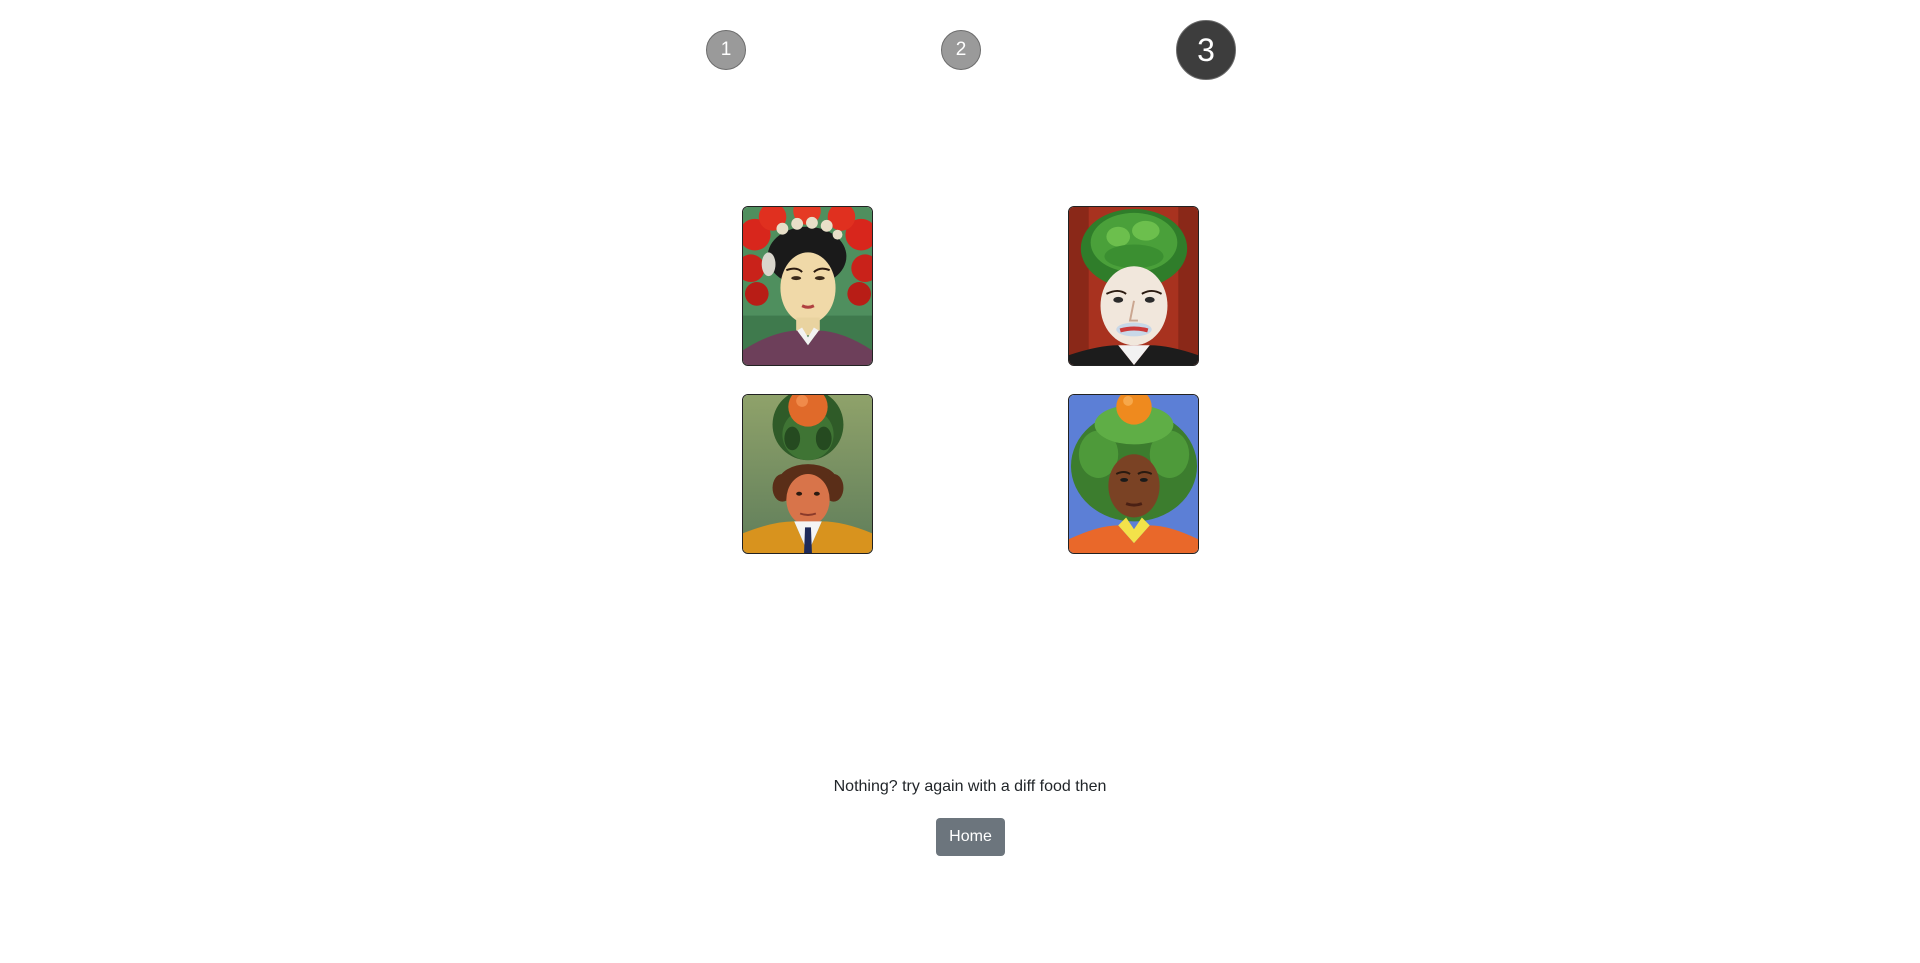  I want to click on home-button: Home, so click(970, 837).